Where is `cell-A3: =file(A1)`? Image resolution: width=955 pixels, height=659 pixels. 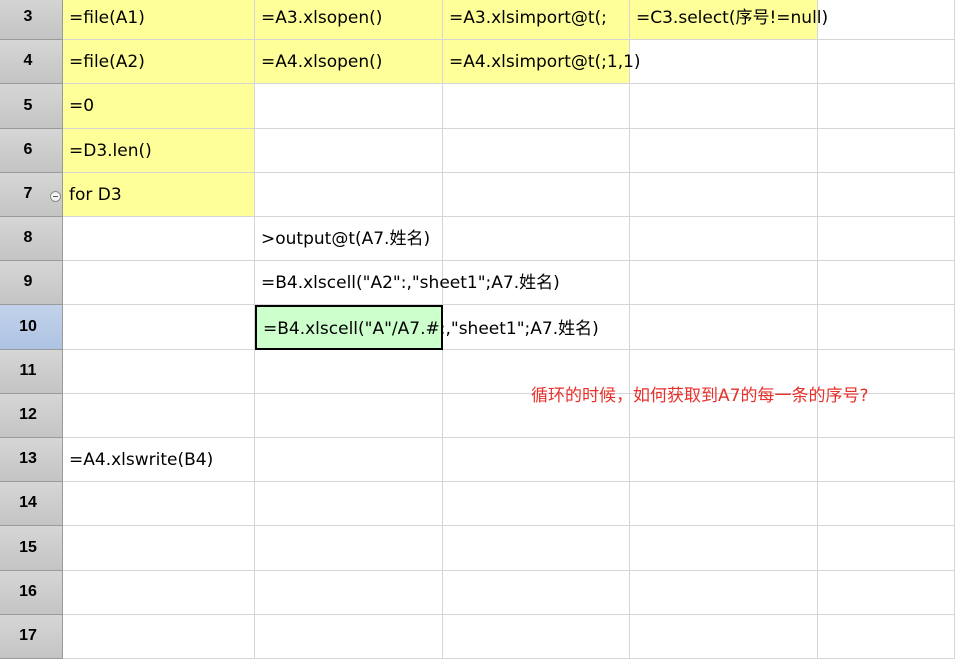
cell-A3: =file(A1) is located at coordinates (159, 20).